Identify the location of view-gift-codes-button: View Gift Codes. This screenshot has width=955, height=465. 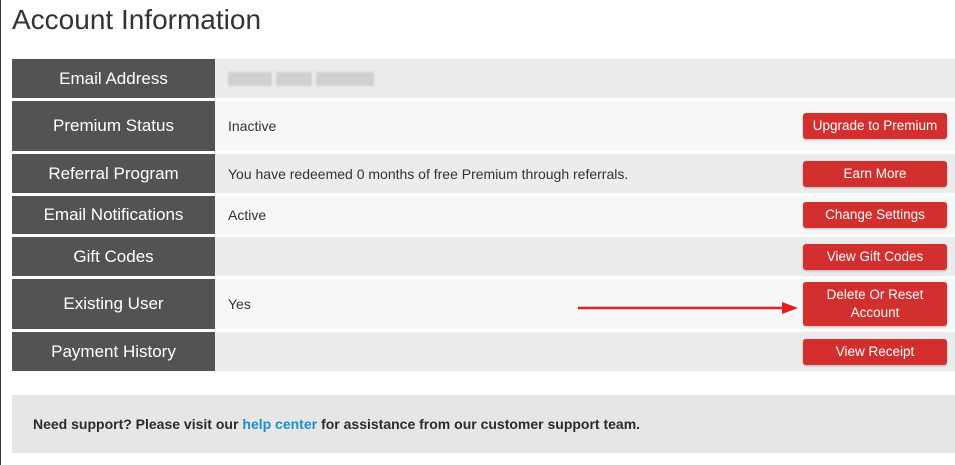
(875, 256).